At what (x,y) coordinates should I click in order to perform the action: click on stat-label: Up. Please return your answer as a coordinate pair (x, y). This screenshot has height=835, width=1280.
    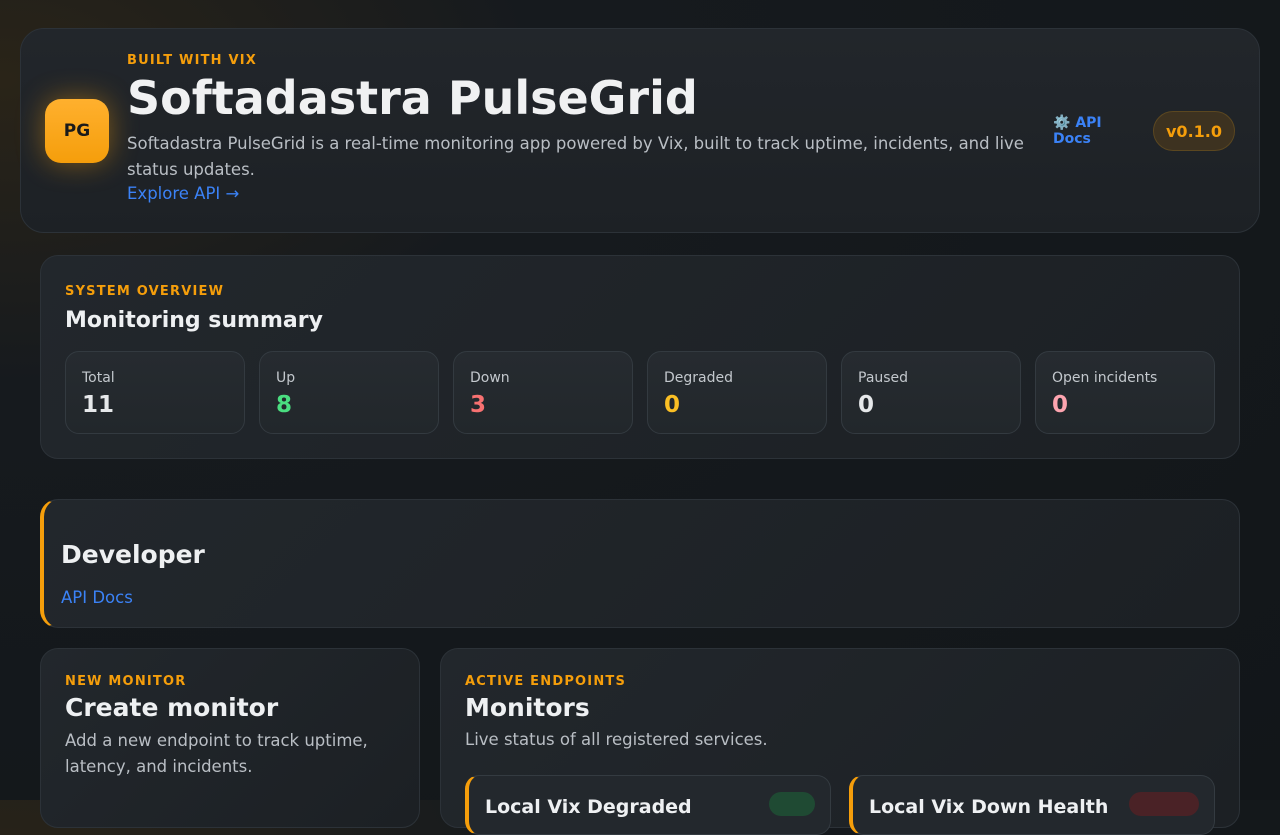
    Looking at the image, I should click on (286, 378).